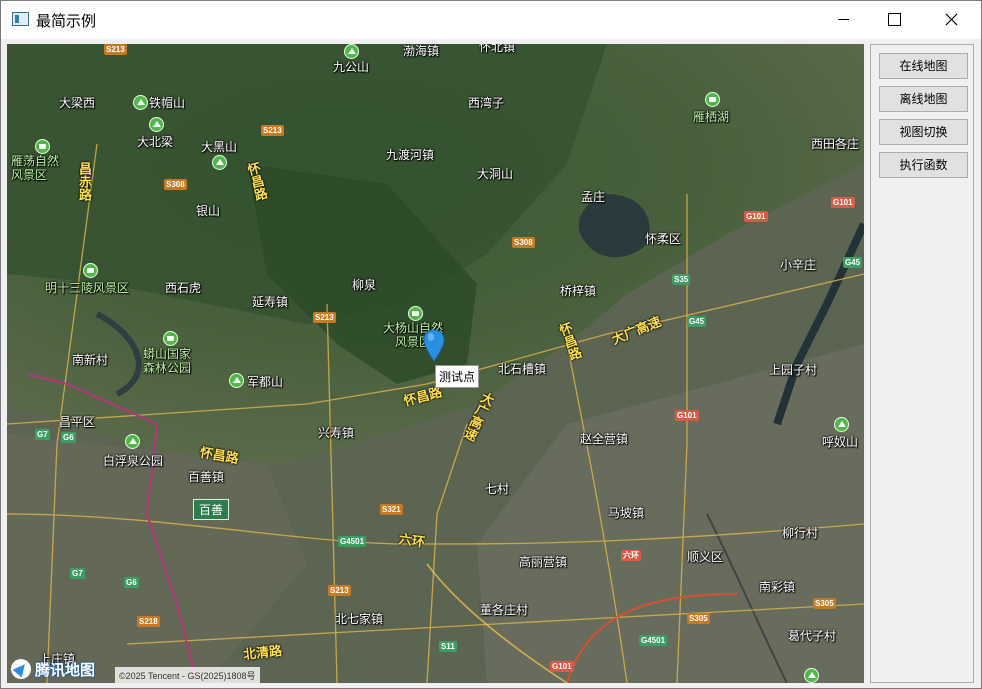 This screenshot has width=982, height=689. Describe the element at coordinates (206, 477) in the screenshot. I see `place-label: 百善镇` at that location.